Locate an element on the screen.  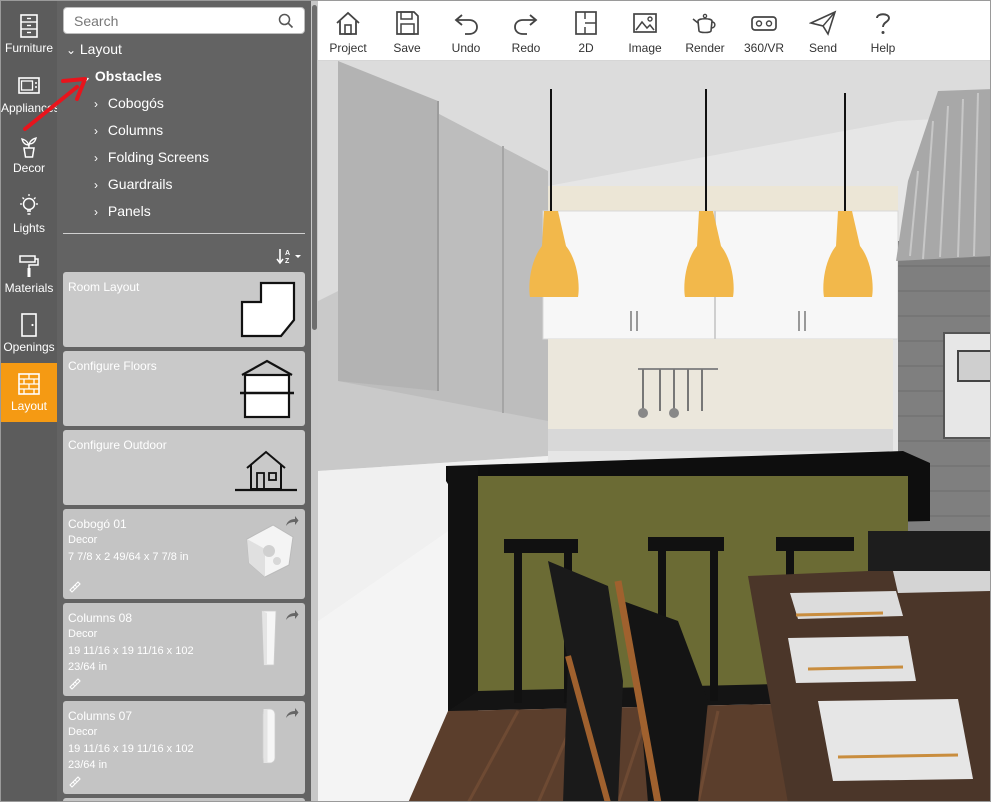
paper-plane-icon is located at coordinates (823, 23).